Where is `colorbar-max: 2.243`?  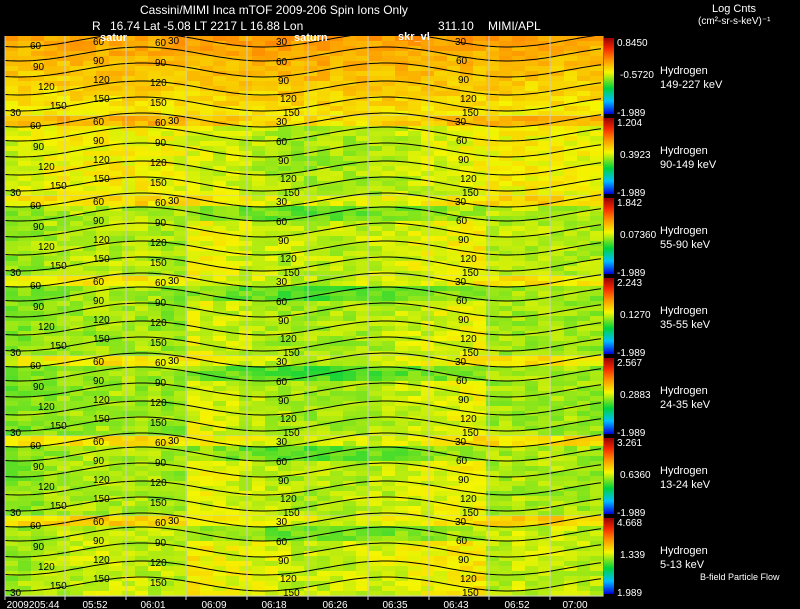 colorbar-max: 2.243 is located at coordinates (629, 283).